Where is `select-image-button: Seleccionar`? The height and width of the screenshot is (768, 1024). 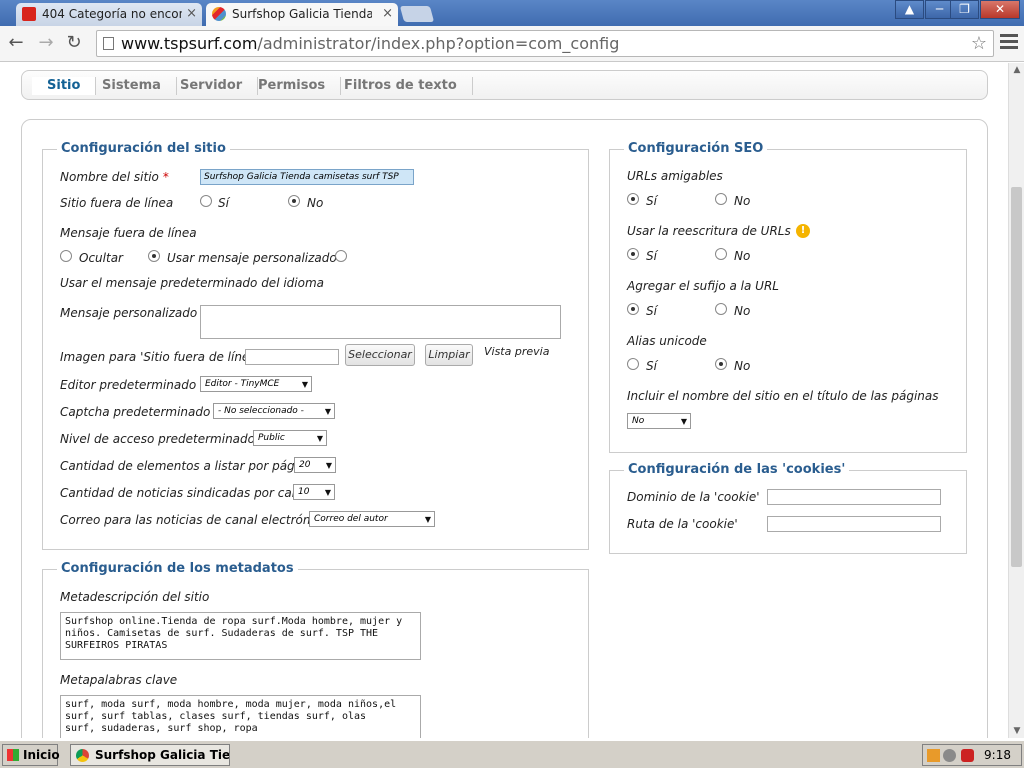 select-image-button: Seleccionar is located at coordinates (380, 355).